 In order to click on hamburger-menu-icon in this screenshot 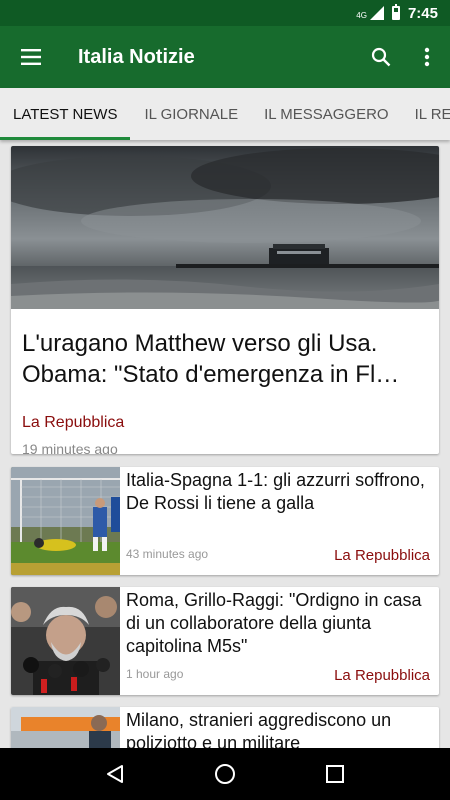, I will do `click(31, 57)`.